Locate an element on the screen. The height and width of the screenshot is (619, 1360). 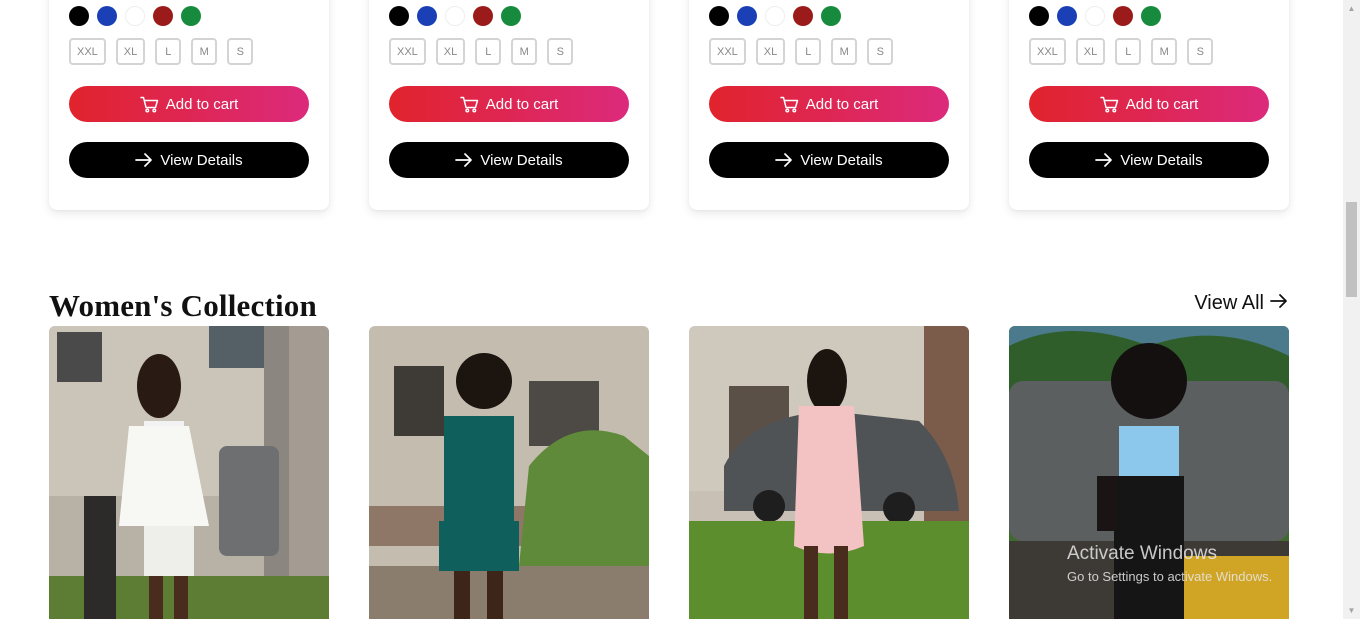
view-all-link: View All is located at coordinates (1241, 303).